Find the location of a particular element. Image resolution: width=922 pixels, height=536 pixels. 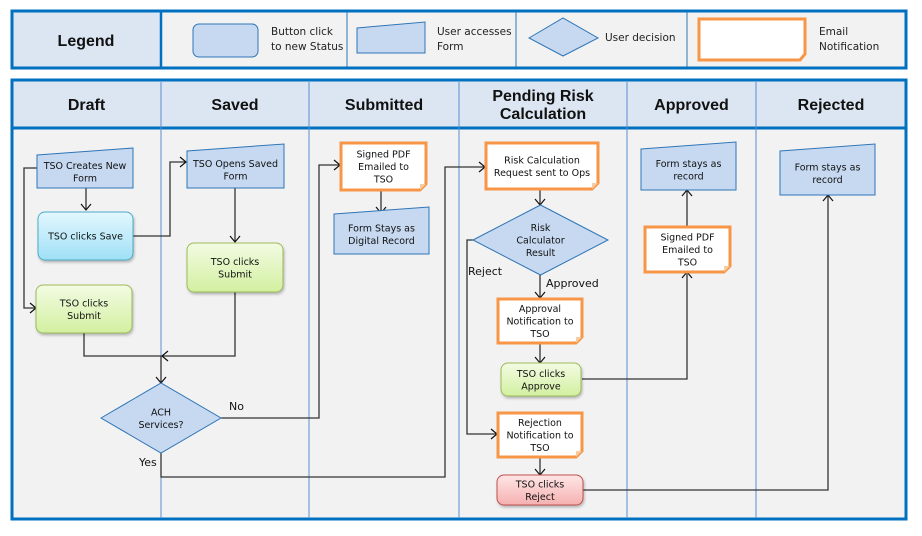

lane-title-pending-risk-calculation: Pending Risk Calculation is located at coordinates (542, 105).